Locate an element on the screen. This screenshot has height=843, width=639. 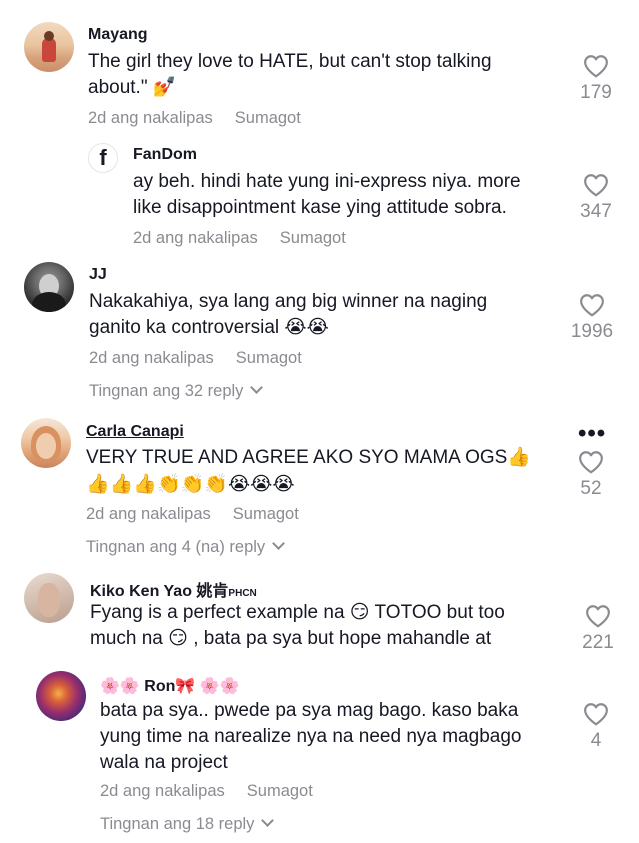
view-replies-button: Tingnan ang 4 (na) reply is located at coordinates (186, 547).